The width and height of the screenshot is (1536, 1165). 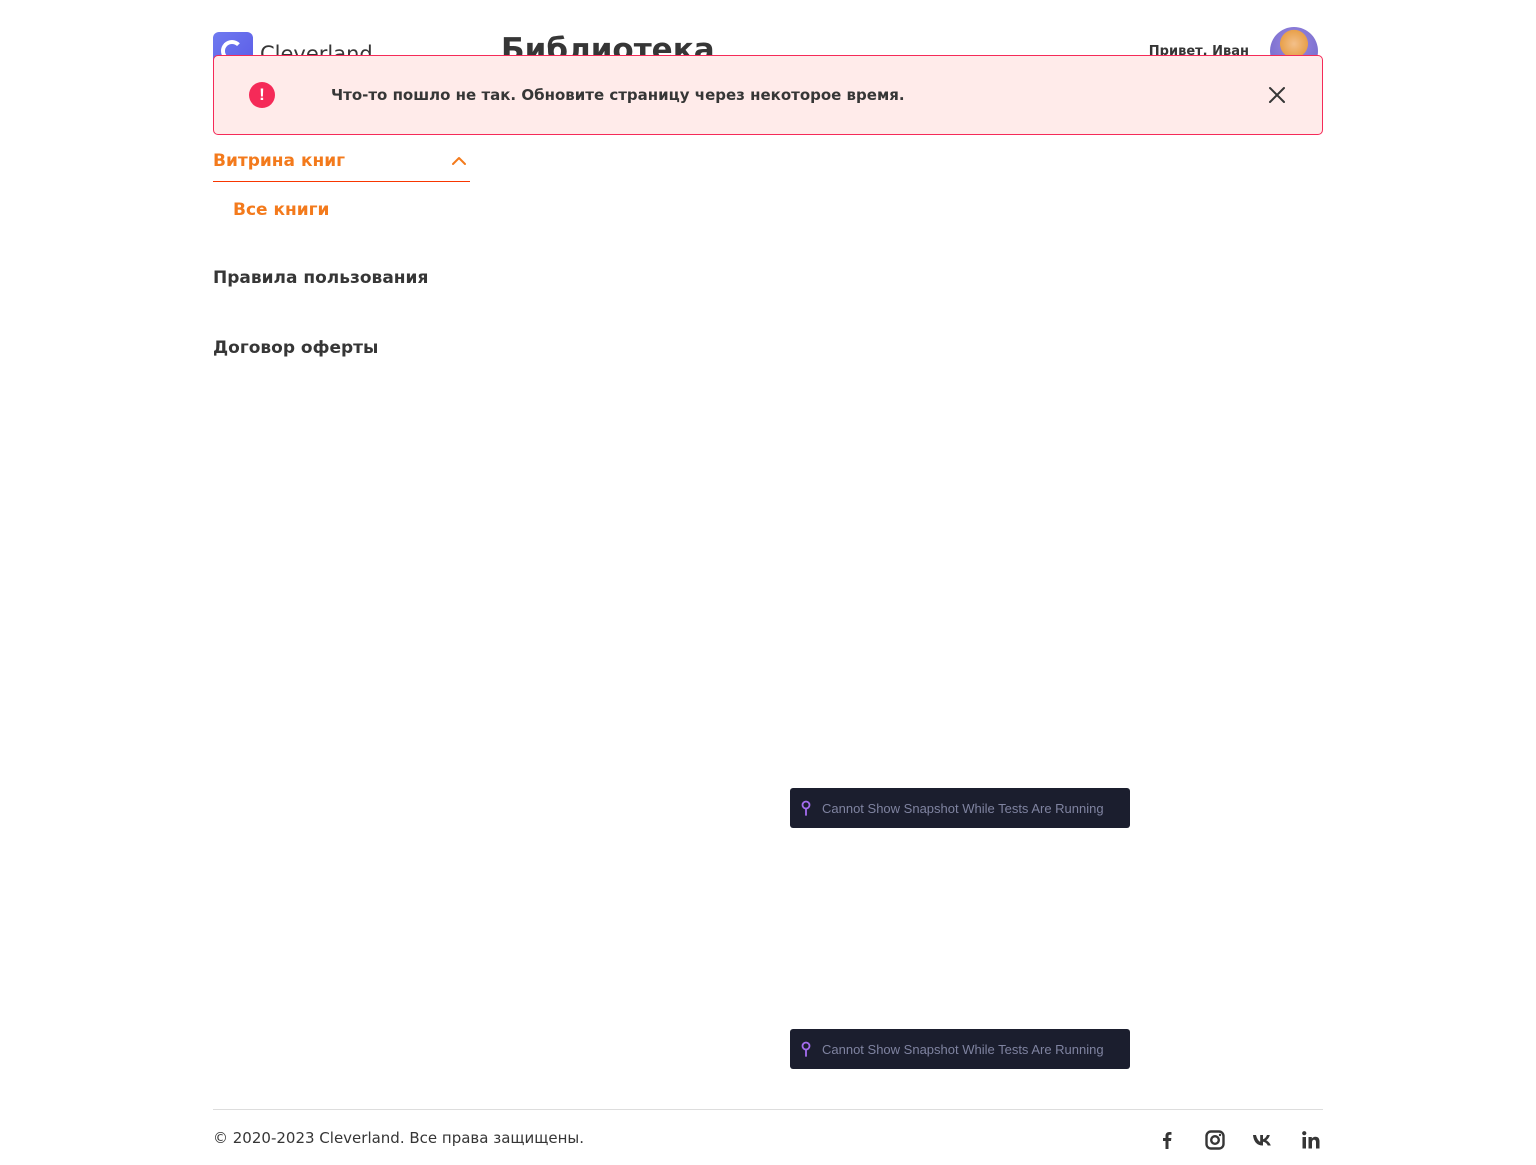 I want to click on vk-icon, so click(x=1263, y=1140).